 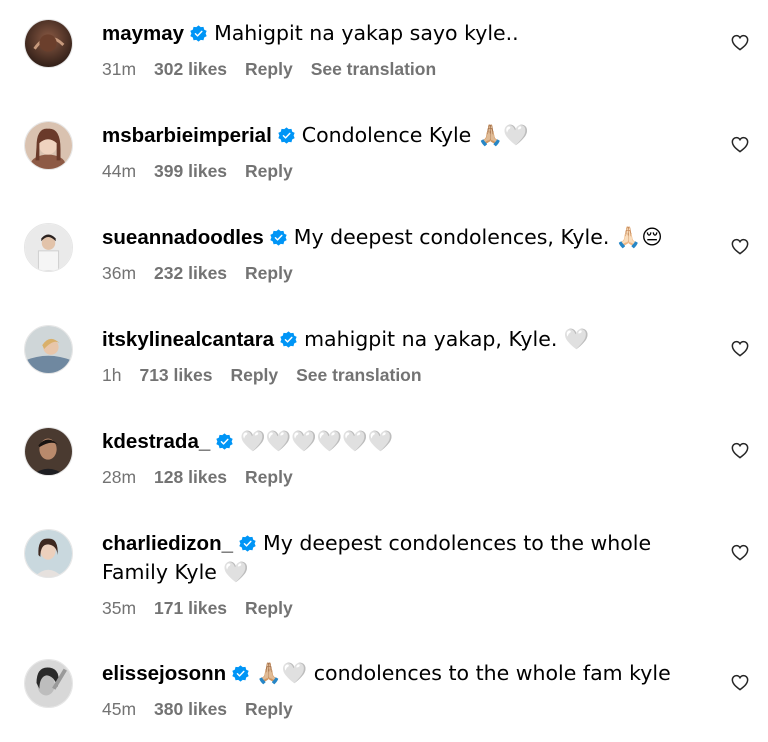 I want to click on comment-meta: 31m 302 likes Reply See translation, so click(x=397, y=69).